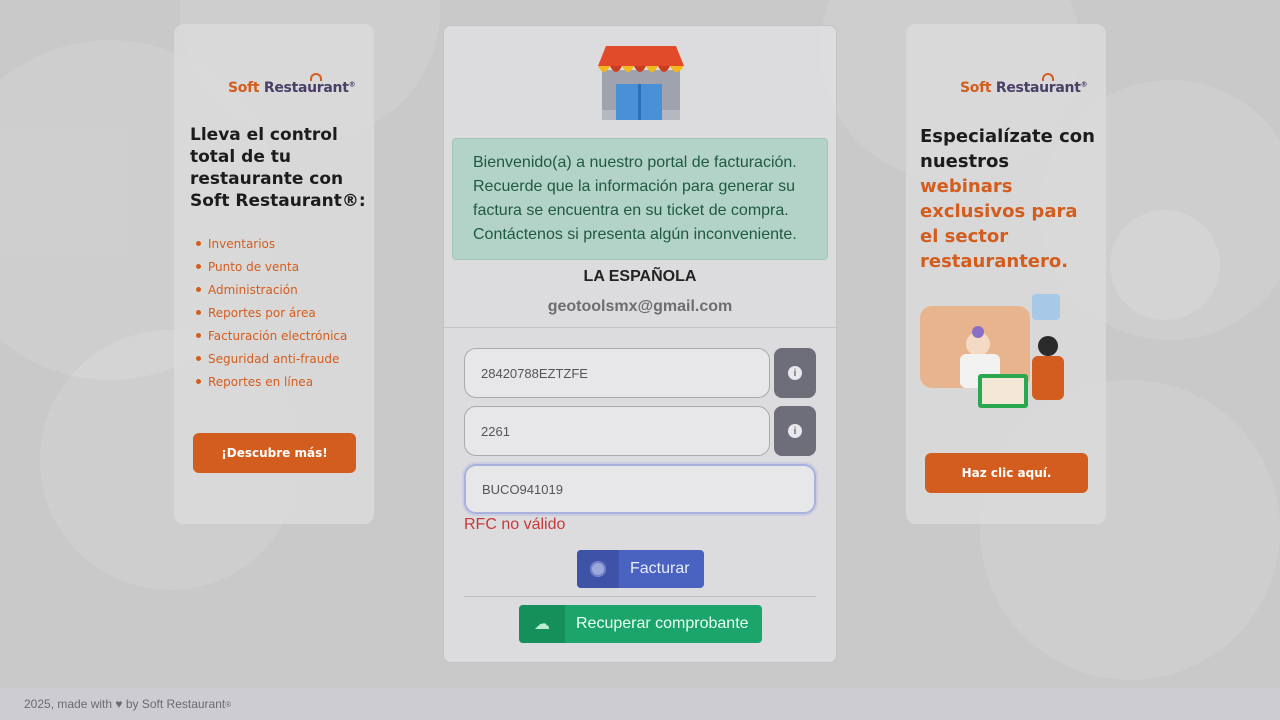  Describe the element at coordinates (515, 524) in the screenshot. I see `rfc-error-message: RFC no válido` at that location.